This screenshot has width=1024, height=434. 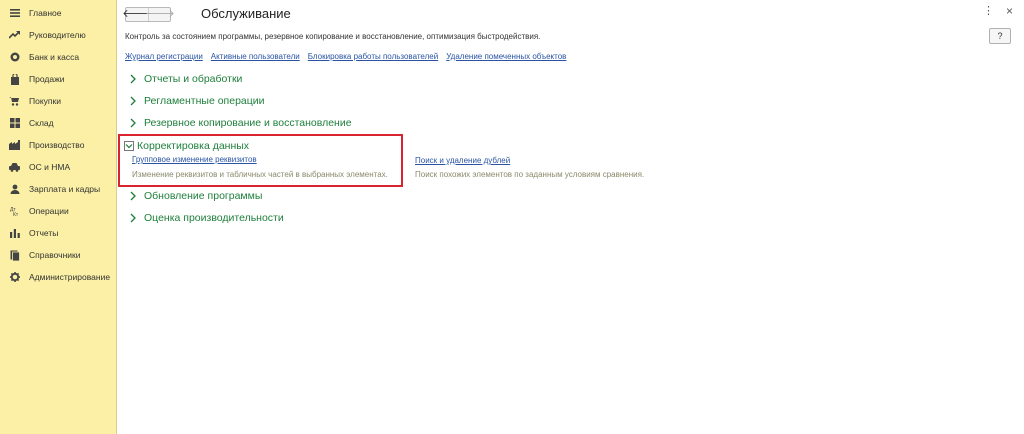 What do you see at coordinates (14, 13) in the screenshot?
I see `menu-icon` at bounding box center [14, 13].